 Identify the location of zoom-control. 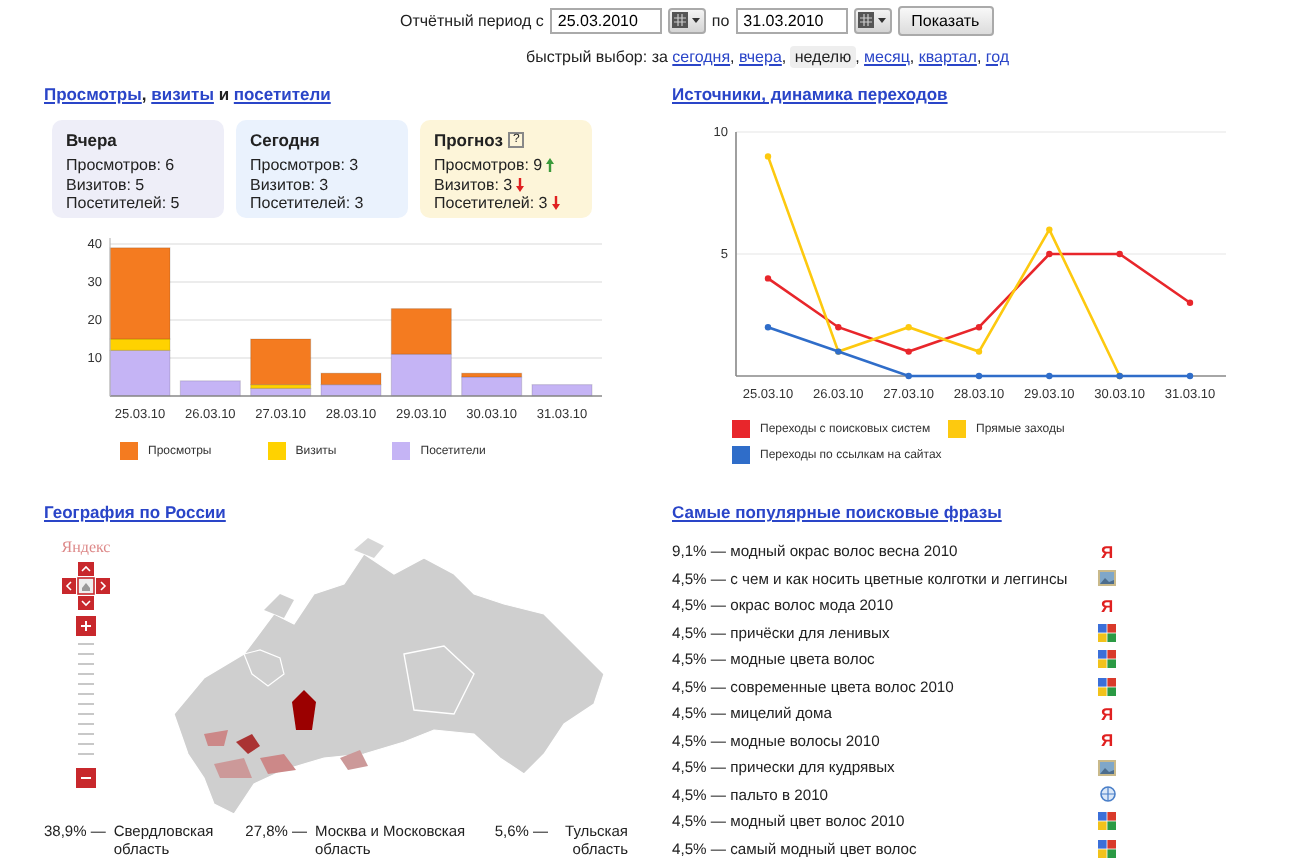
(86, 702).